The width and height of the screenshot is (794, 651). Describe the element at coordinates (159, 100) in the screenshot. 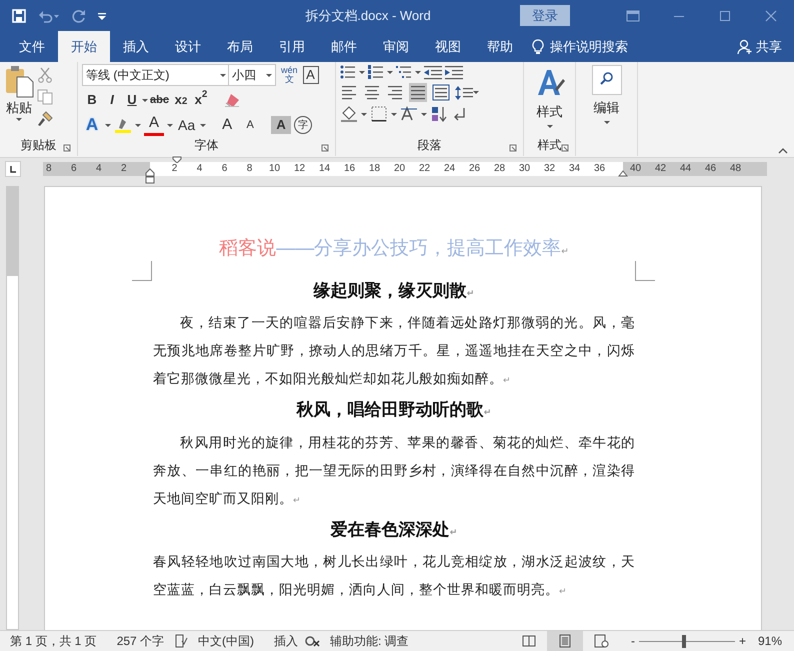

I see `format-button: abc` at that location.